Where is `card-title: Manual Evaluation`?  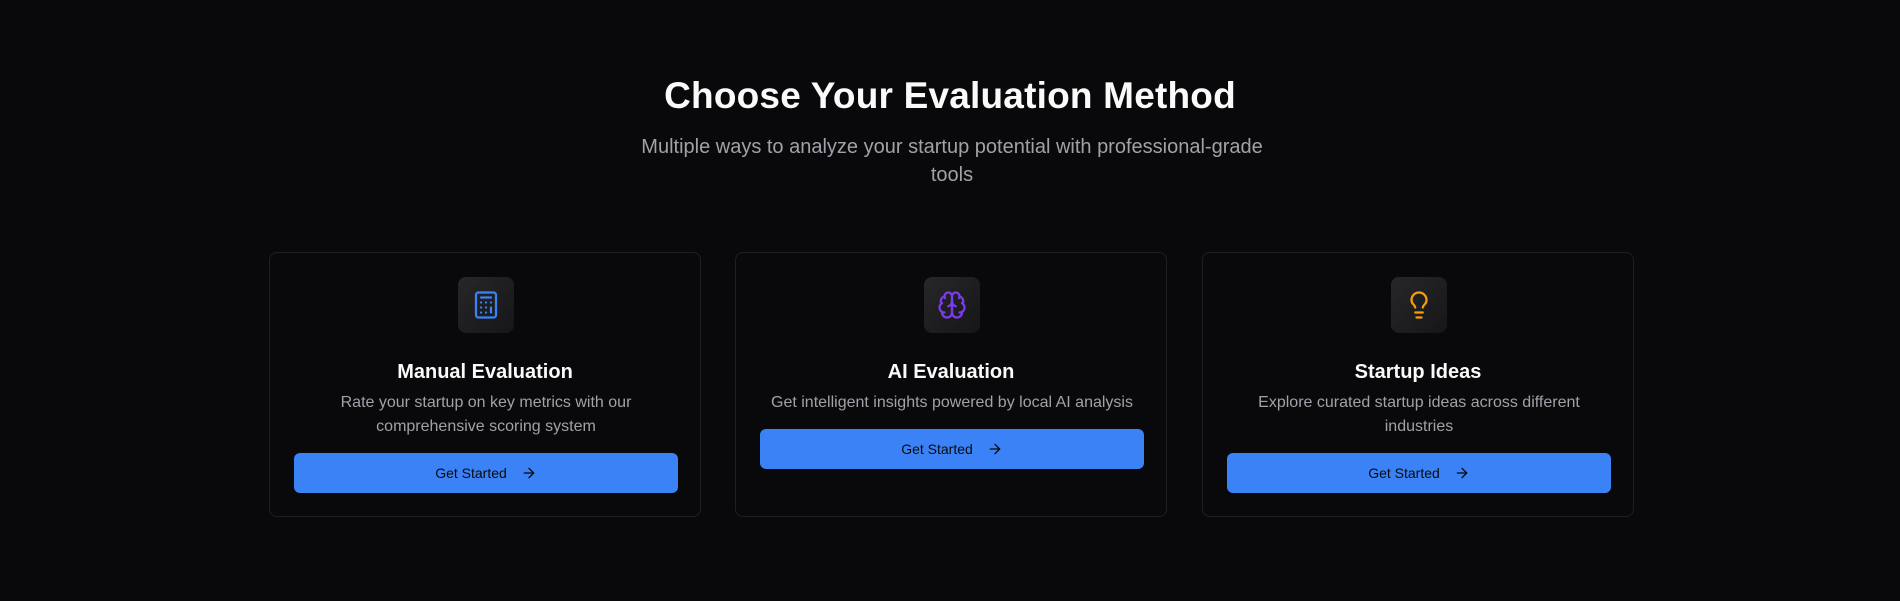 card-title: Manual Evaluation is located at coordinates (485, 372).